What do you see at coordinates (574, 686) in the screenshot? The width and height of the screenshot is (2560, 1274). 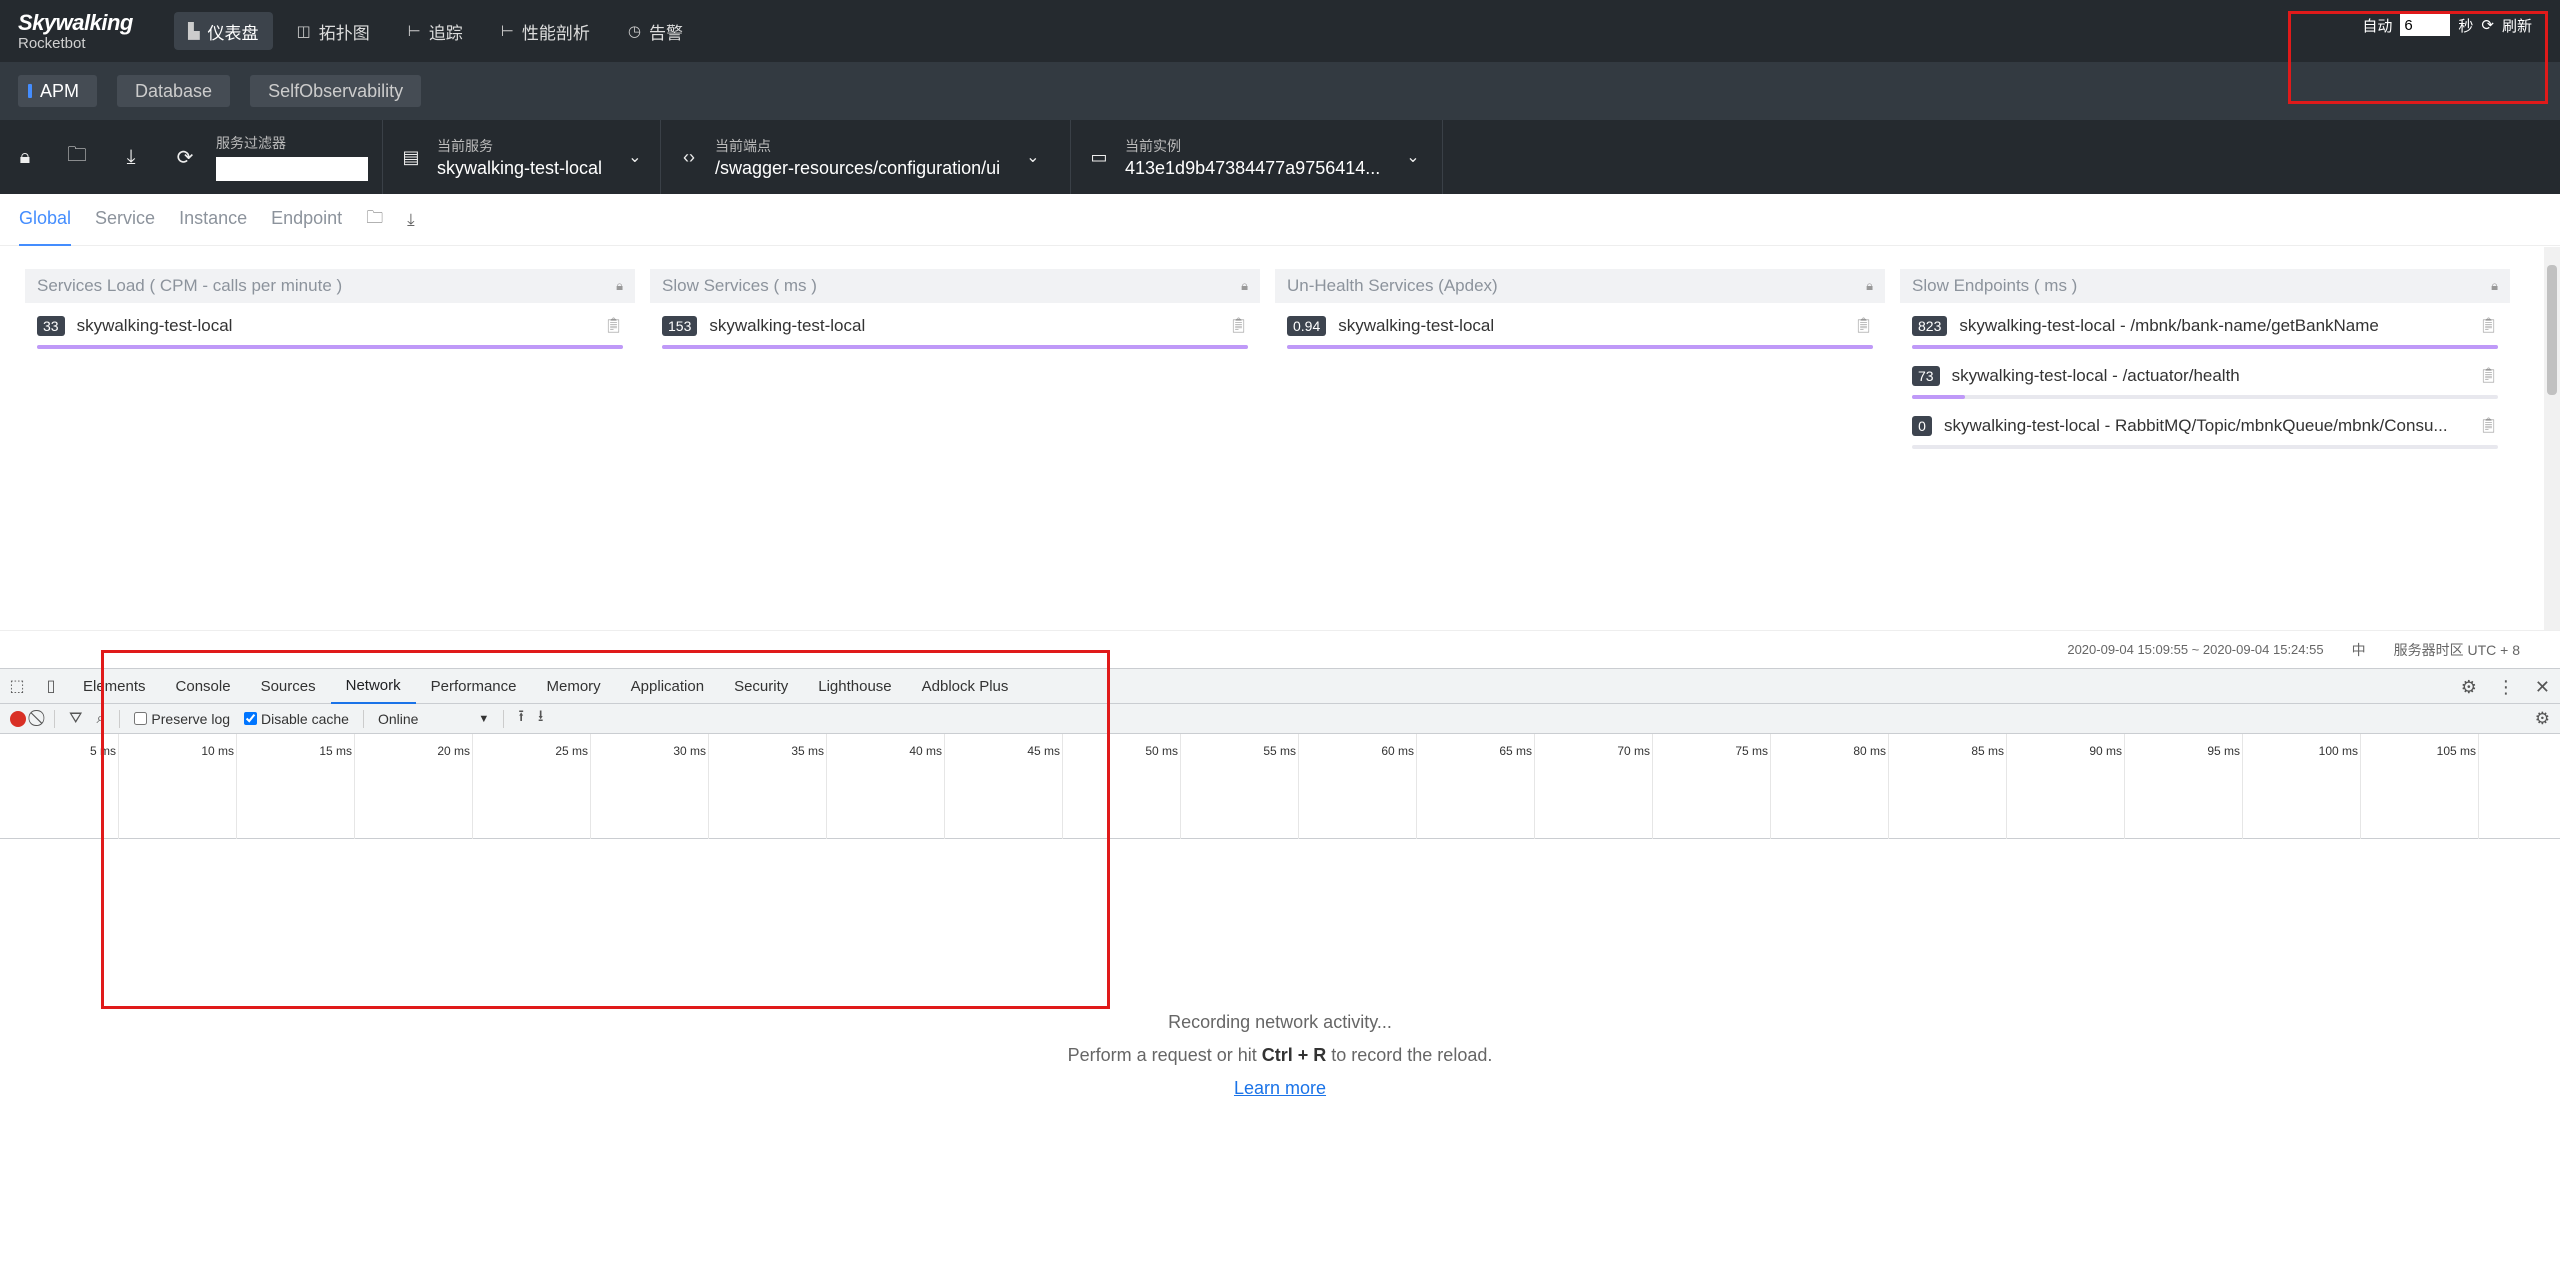 I see `devtools-tab-memory: Memory` at bounding box center [574, 686].